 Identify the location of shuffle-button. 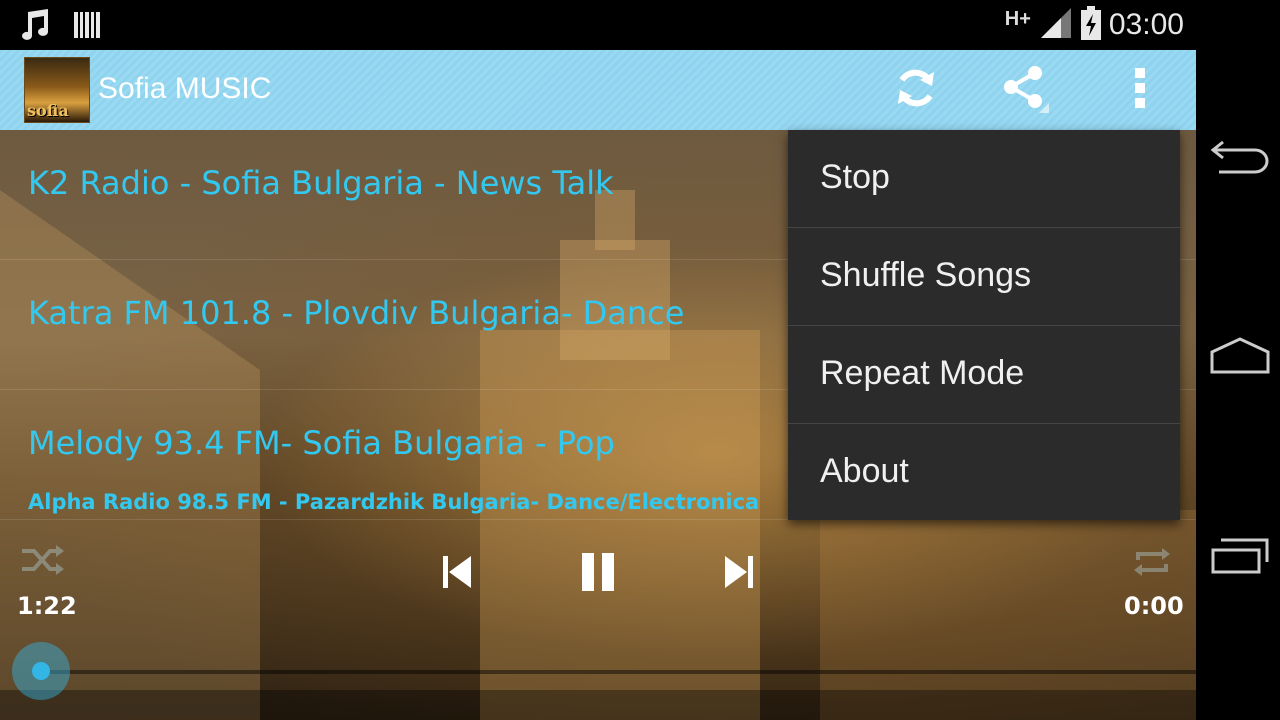
(43, 562).